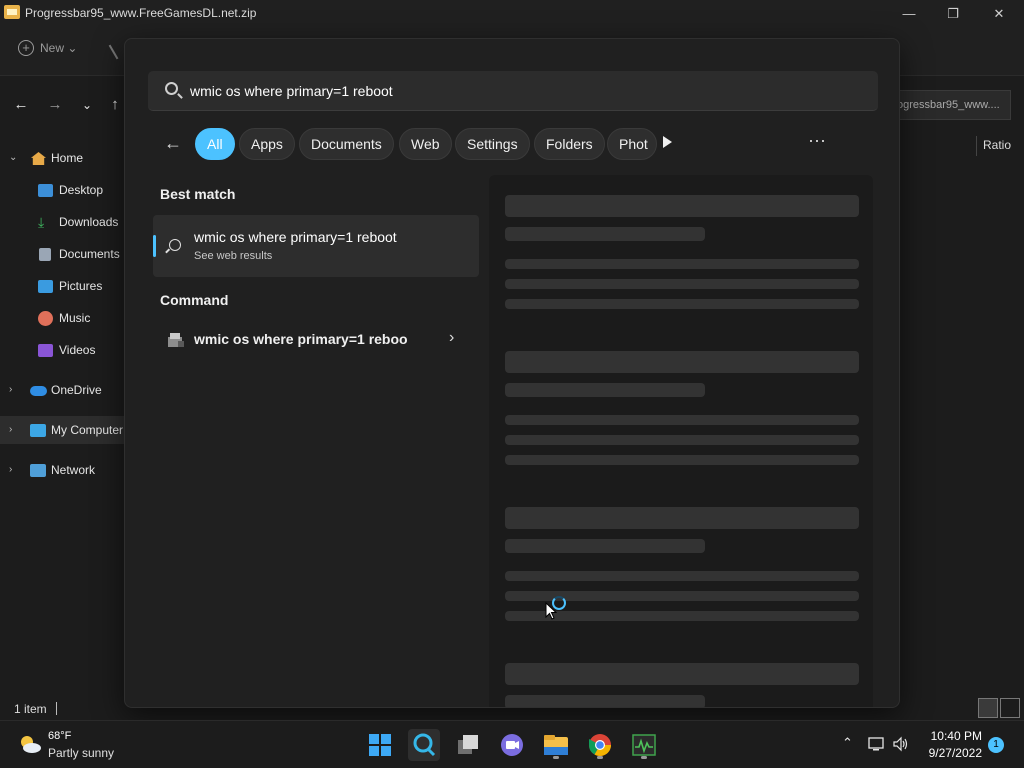 This screenshot has height=768, width=1024. I want to click on sidebar-item-network: › Network, so click(62, 470).